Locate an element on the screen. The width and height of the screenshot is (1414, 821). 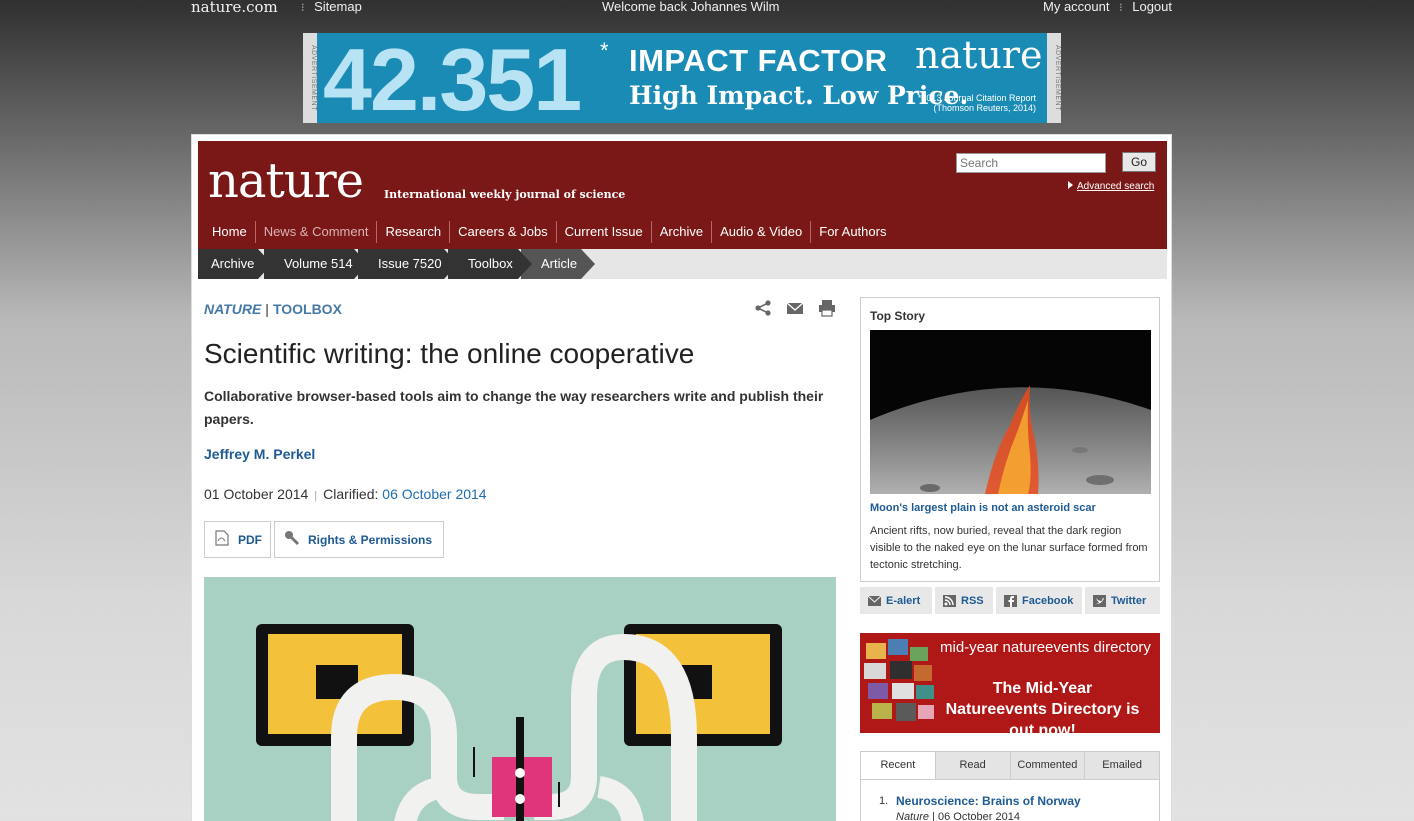
facebook-label: Facebook is located at coordinates (1048, 600).